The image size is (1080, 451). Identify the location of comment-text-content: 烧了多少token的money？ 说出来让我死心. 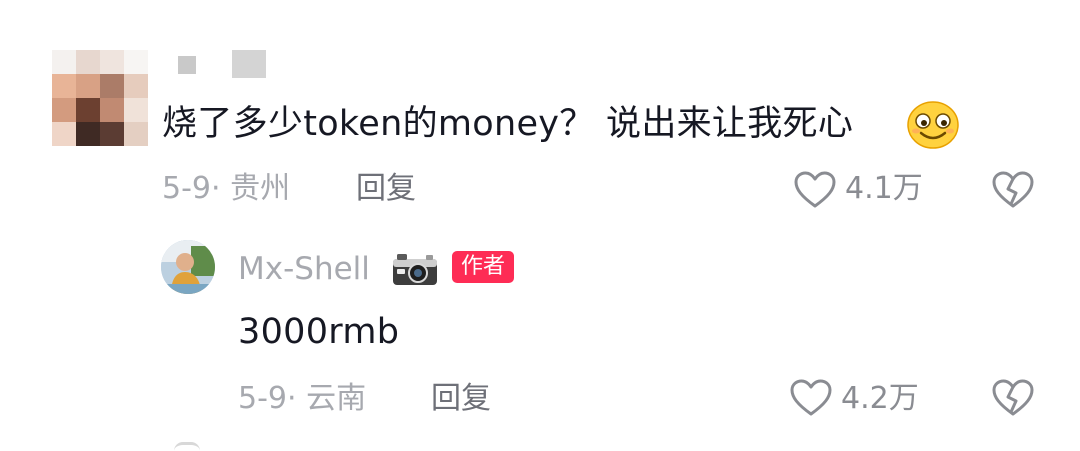
(508, 124).